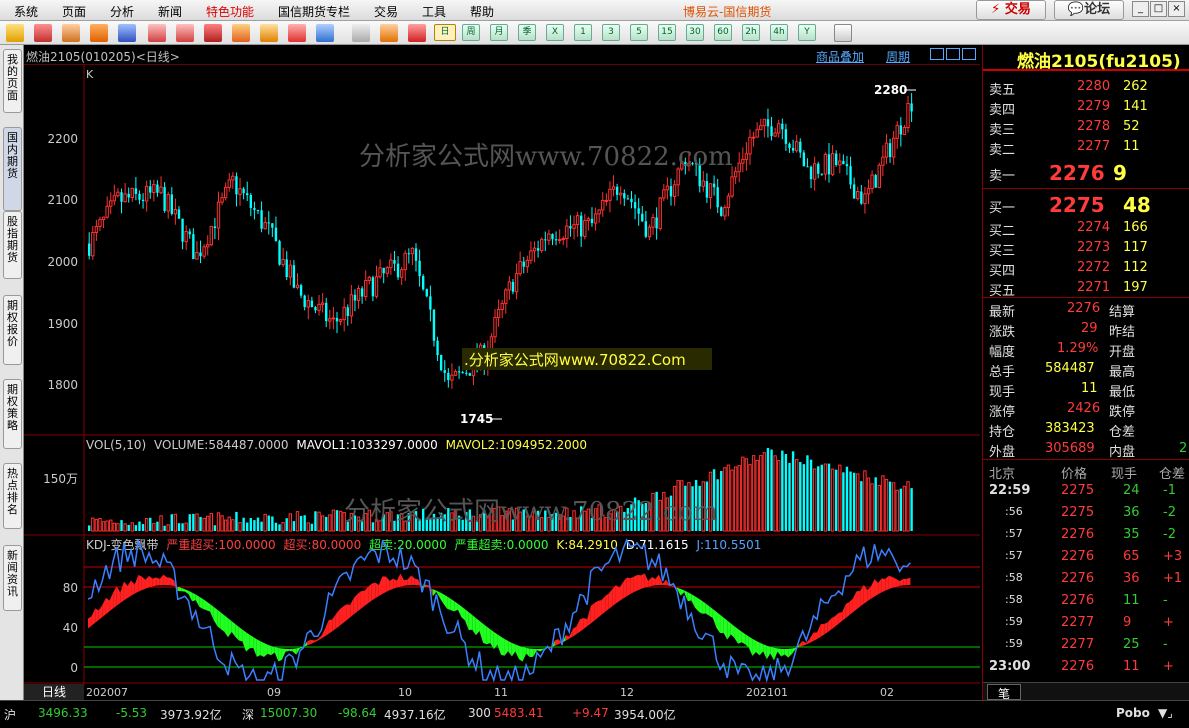 The width and height of the screenshot is (1189, 728). Describe the element at coordinates (122, 11) in the screenshot. I see `menu-analysis: 分析` at that location.